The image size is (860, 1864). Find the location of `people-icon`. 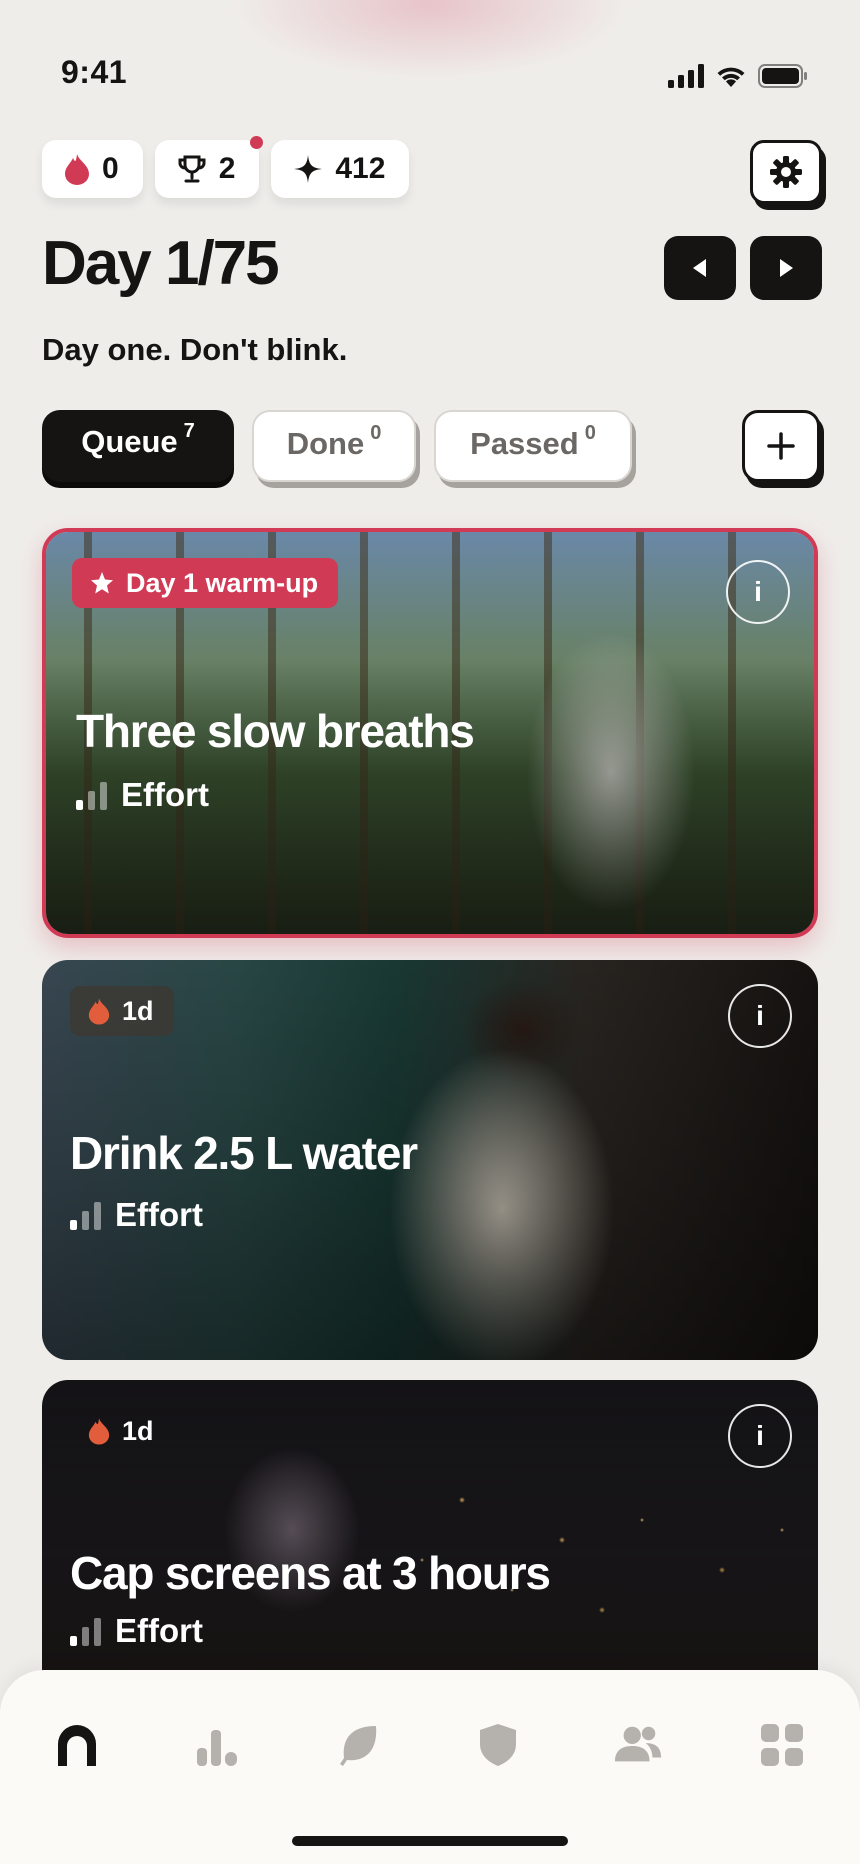

people-icon is located at coordinates (638, 1744).